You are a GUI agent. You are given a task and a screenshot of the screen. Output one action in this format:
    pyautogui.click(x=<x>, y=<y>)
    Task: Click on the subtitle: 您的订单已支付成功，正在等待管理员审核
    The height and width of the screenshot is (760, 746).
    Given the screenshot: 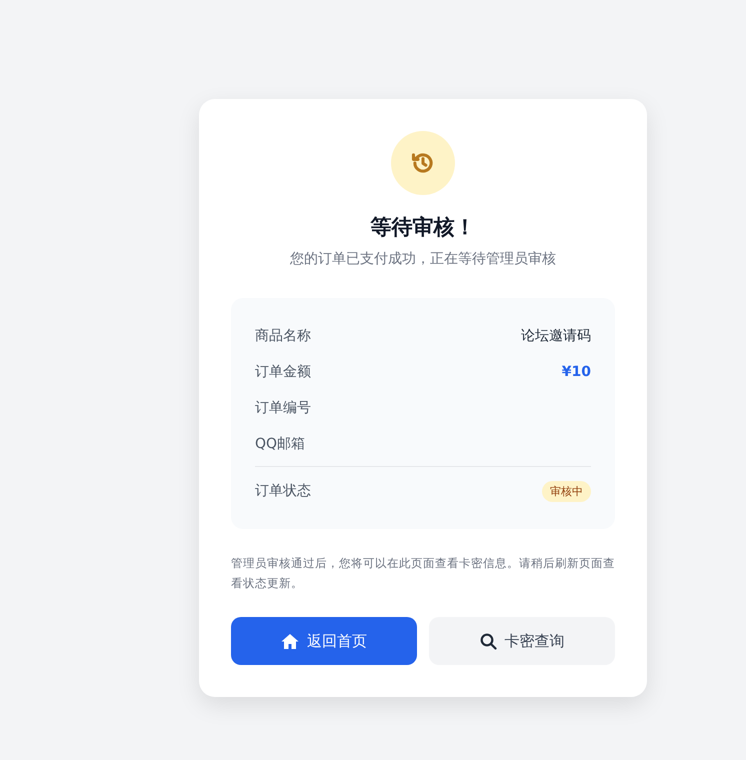 What is the action you would take?
    pyautogui.click(x=423, y=259)
    